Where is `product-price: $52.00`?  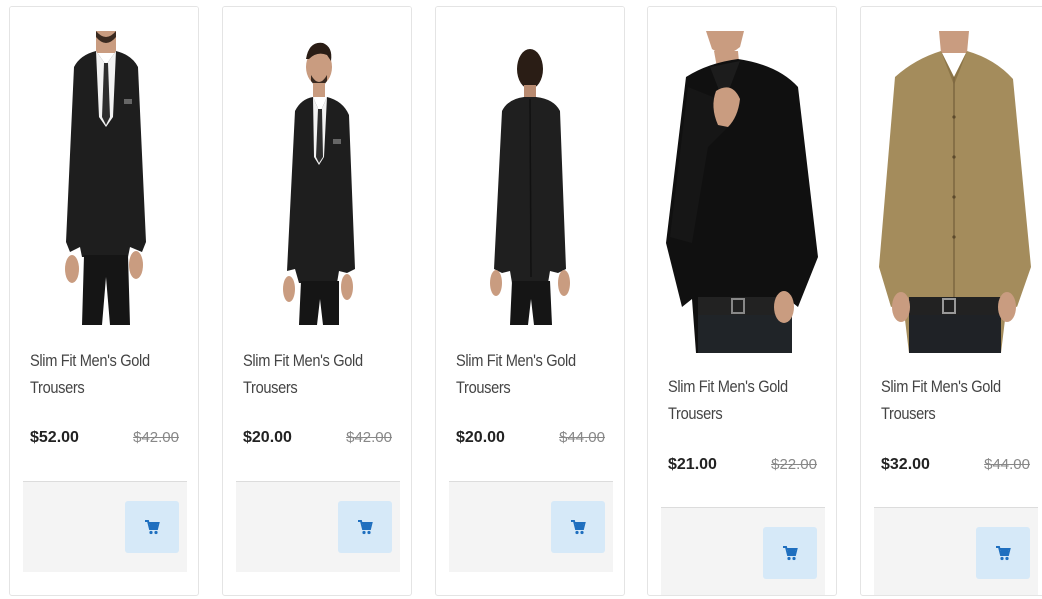
product-price: $52.00 is located at coordinates (54, 437).